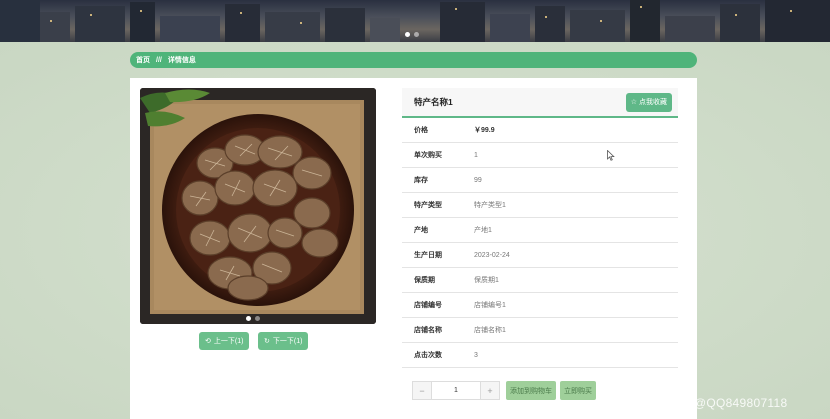 Image resolution: width=830 pixels, height=419 pixels. Describe the element at coordinates (413, 60) in the screenshot. I see `breadcrumb: 首页 /// 详情信息` at that location.